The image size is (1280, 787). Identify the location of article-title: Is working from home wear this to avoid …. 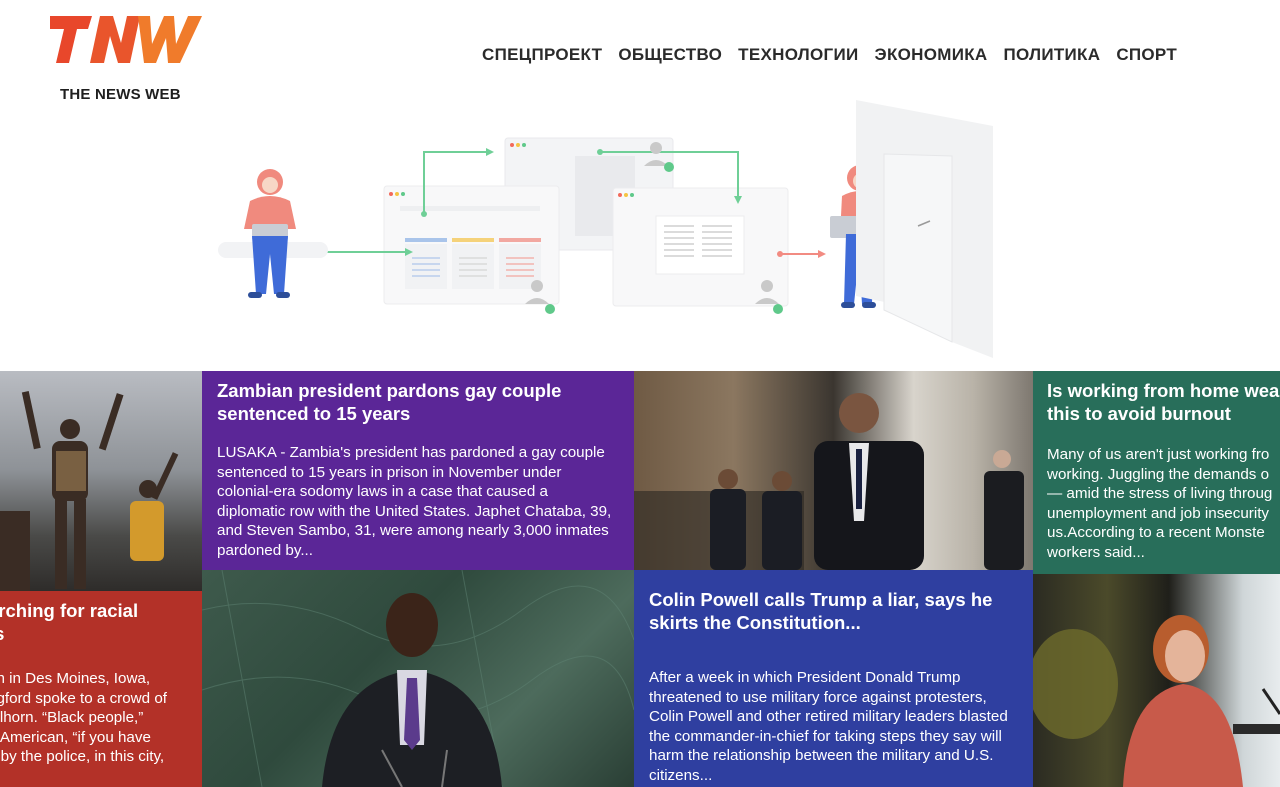
(1163, 402).